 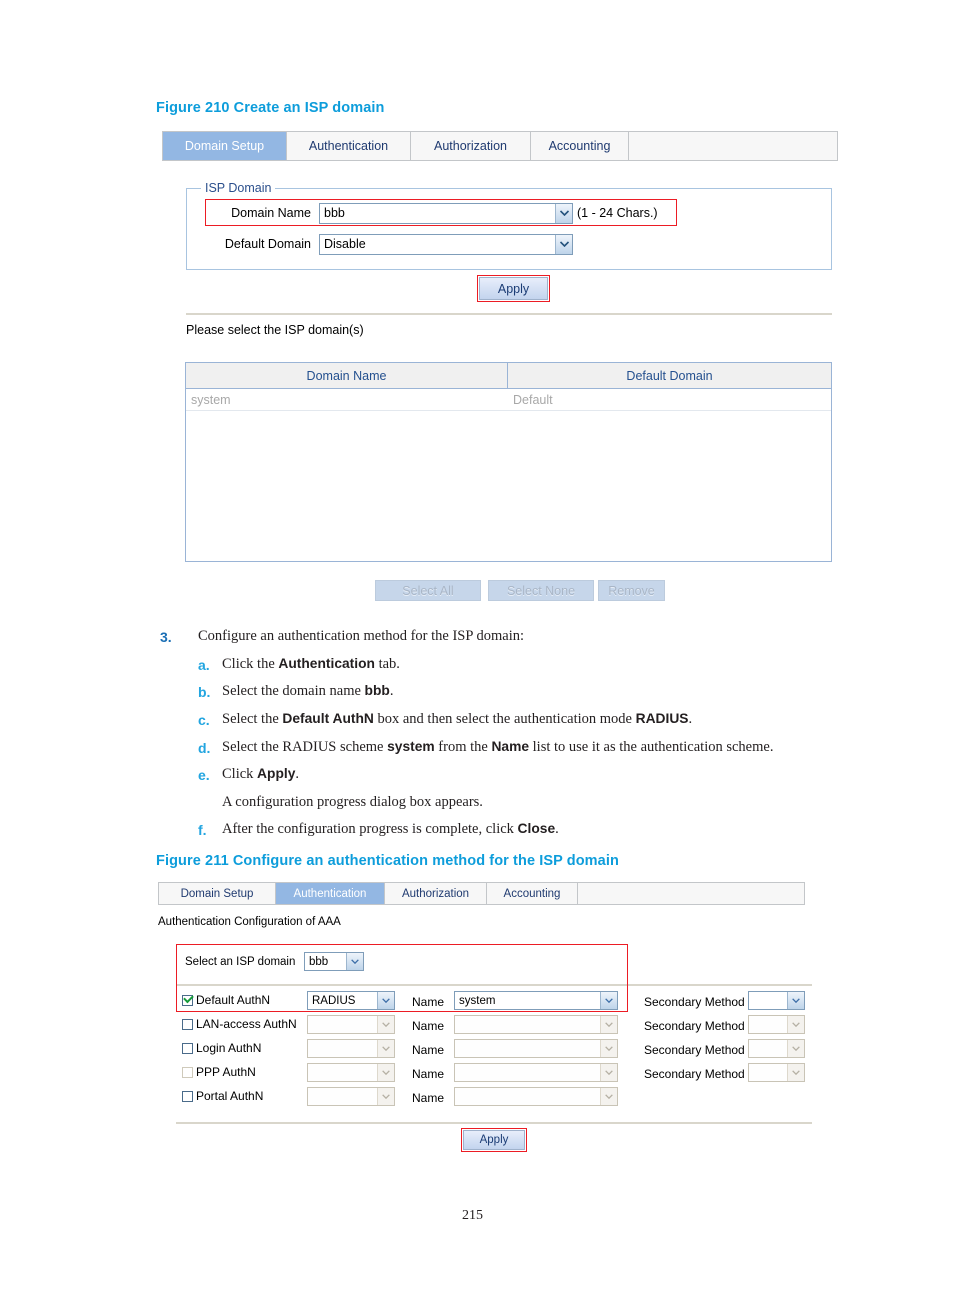 What do you see at coordinates (694, 1074) in the screenshot?
I see `secondary-method-label-4: Secondary Method` at bounding box center [694, 1074].